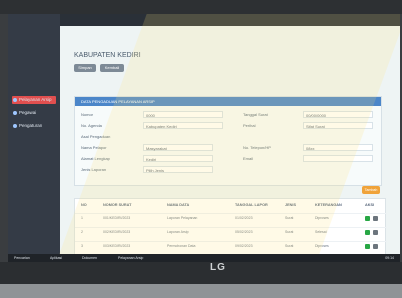 This screenshot has height=298, width=402. Describe the element at coordinates (248, 158) in the screenshot. I see `field-label: Email` at that location.